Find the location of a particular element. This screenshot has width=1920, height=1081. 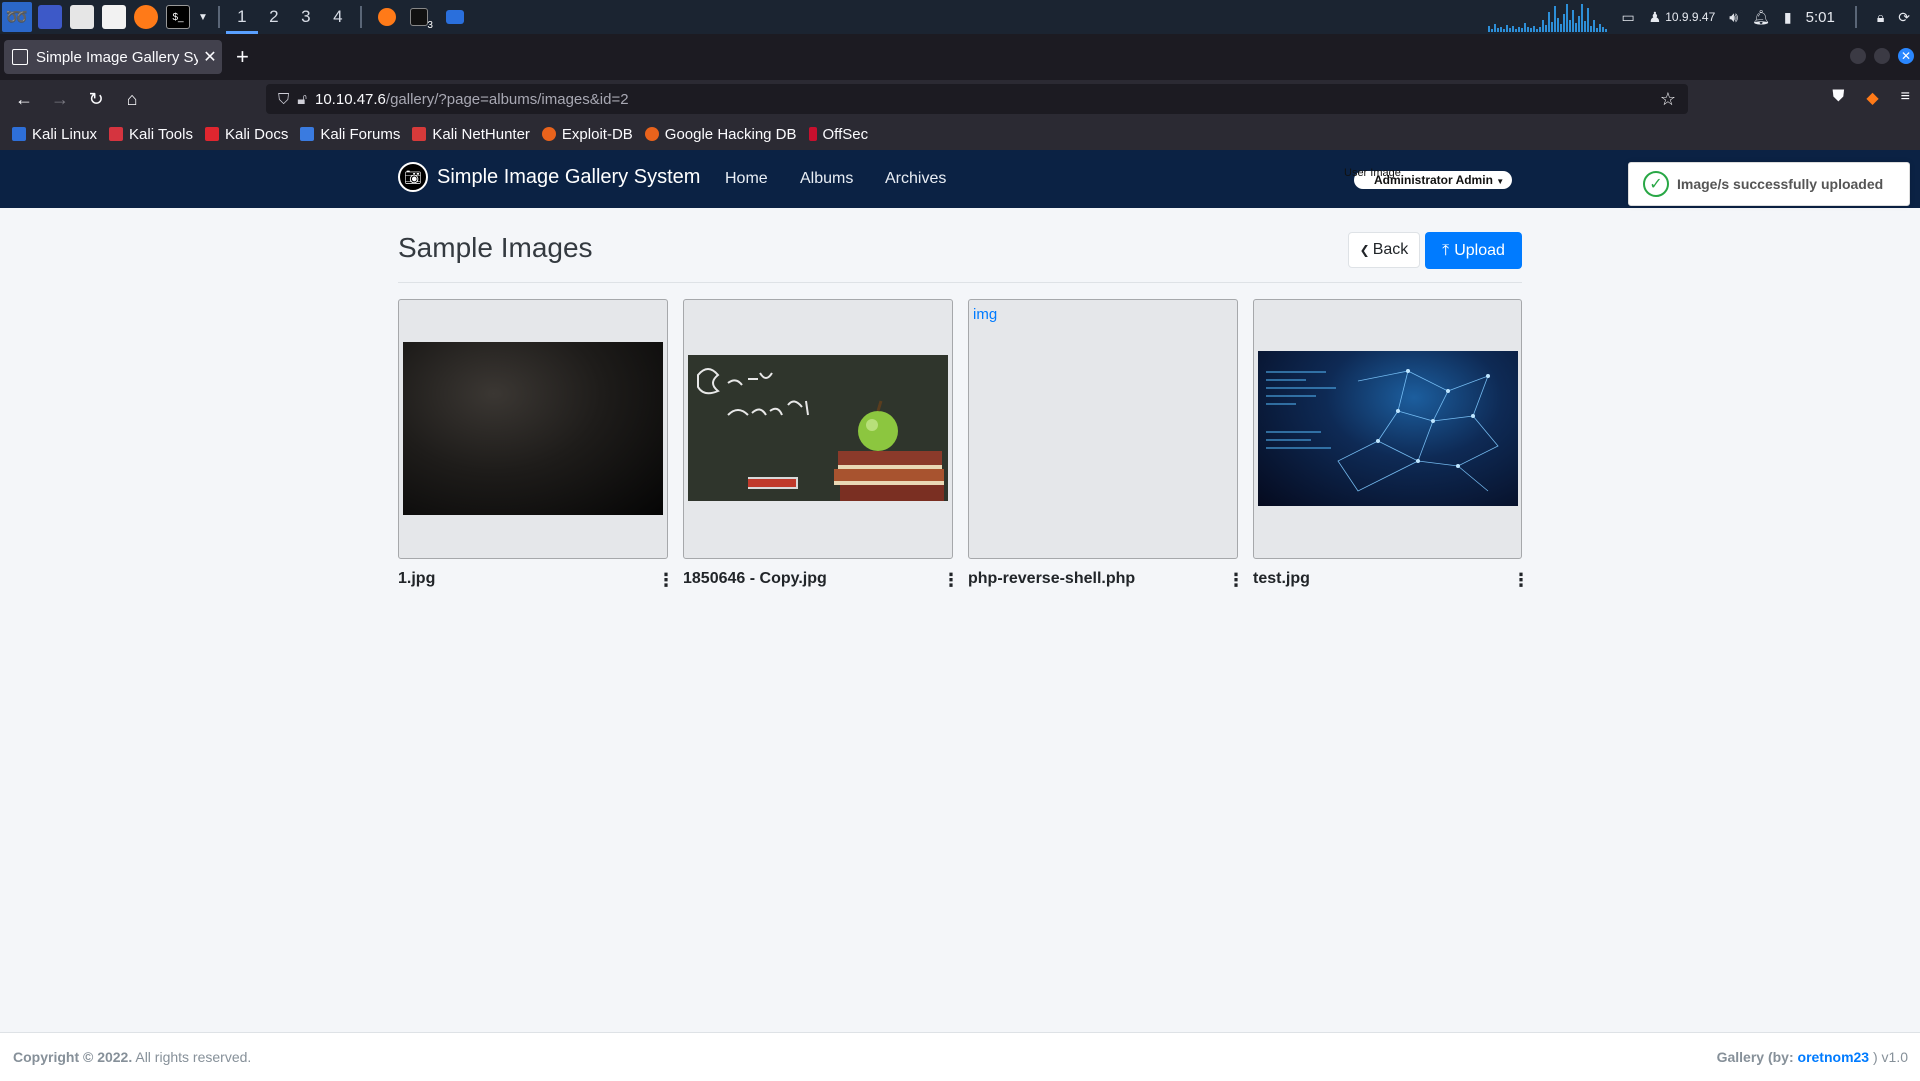

bookmark-kali-docs: Kali Docs is located at coordinates (246, 134).